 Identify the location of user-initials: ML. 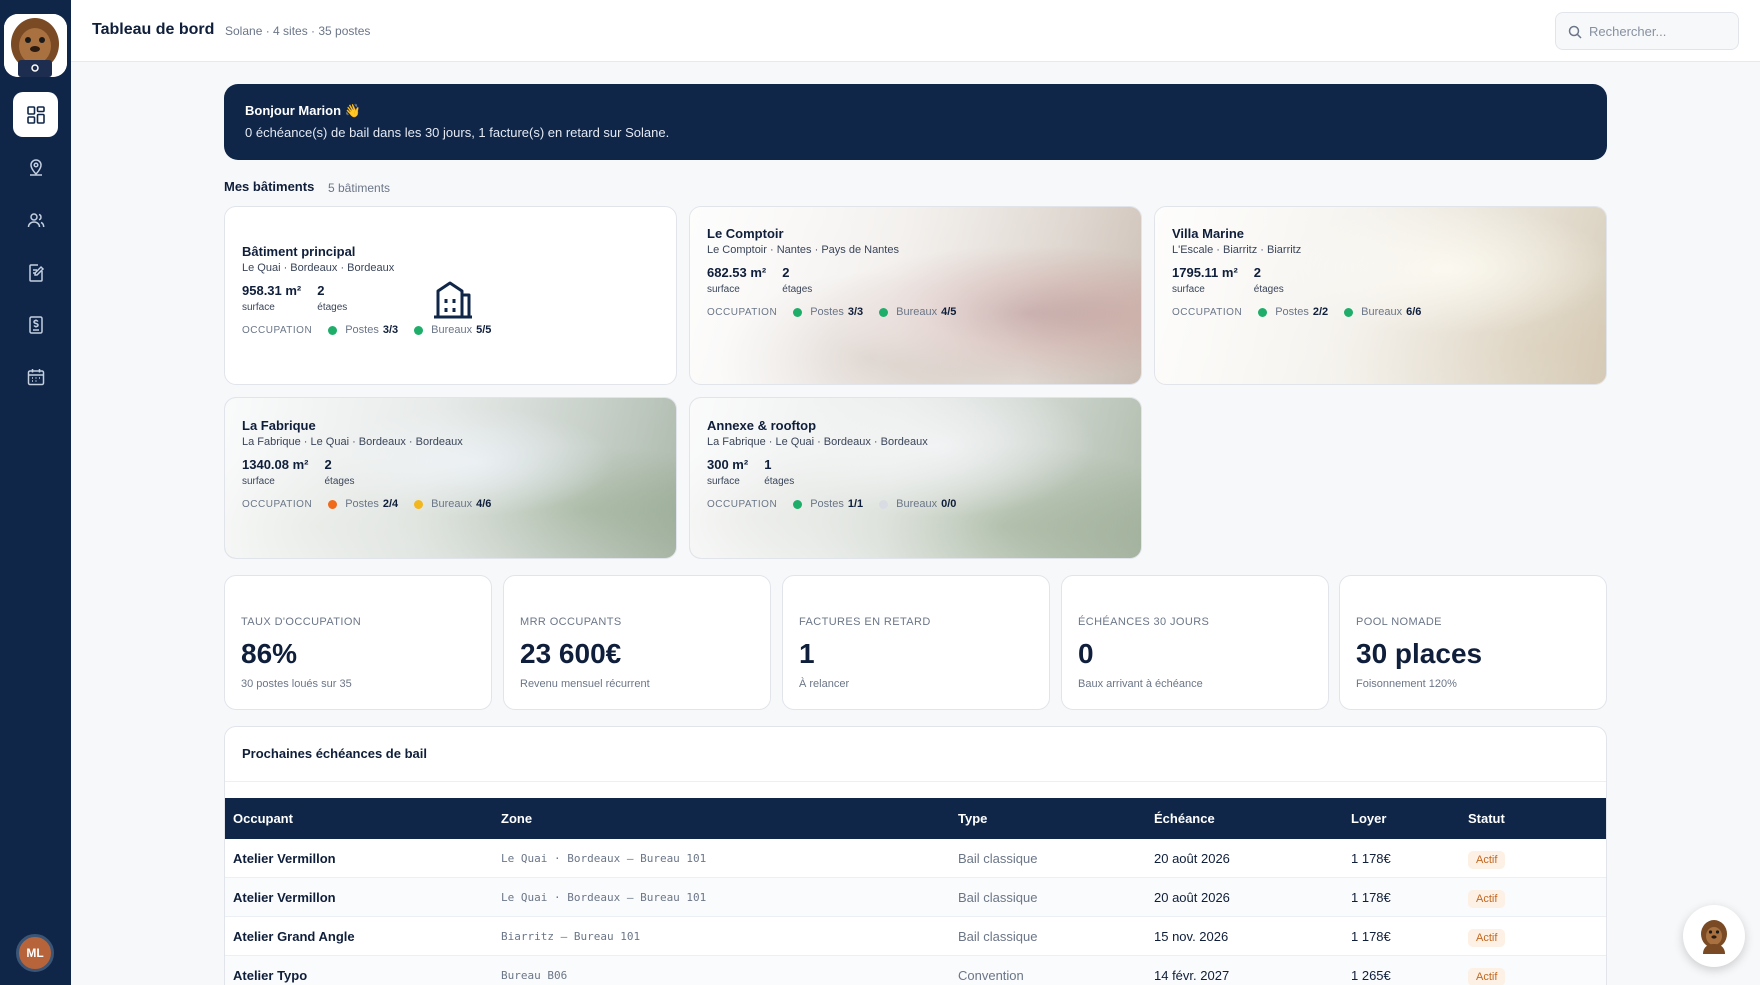
(35, 953).